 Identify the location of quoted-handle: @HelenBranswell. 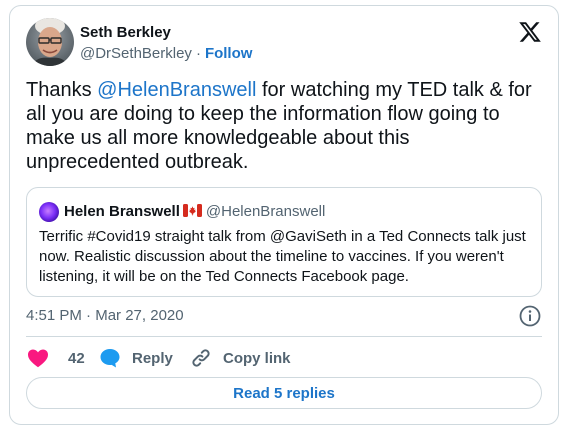
(265, 211).